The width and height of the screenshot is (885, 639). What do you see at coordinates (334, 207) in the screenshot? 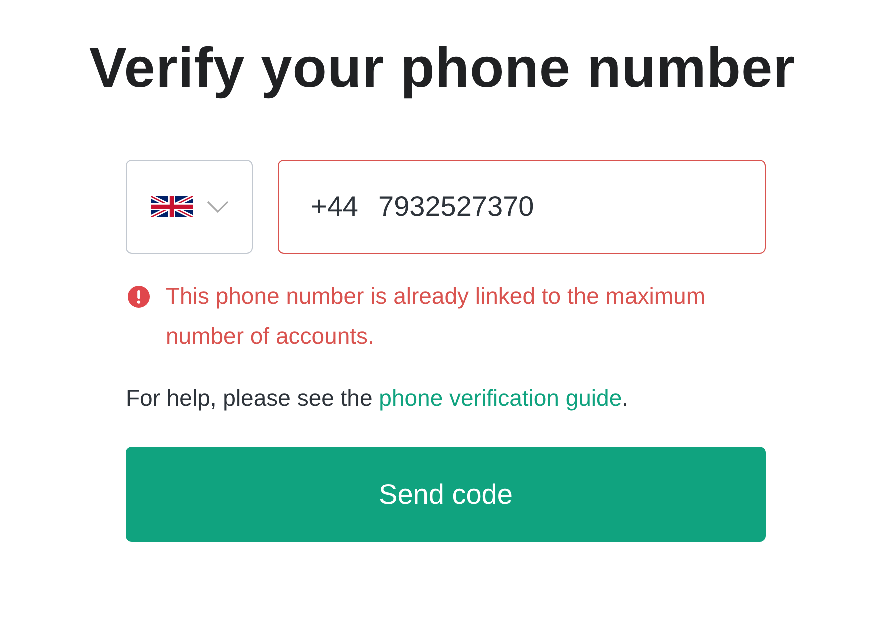
I see `country-code: +44` at bounding box center [334, 207].